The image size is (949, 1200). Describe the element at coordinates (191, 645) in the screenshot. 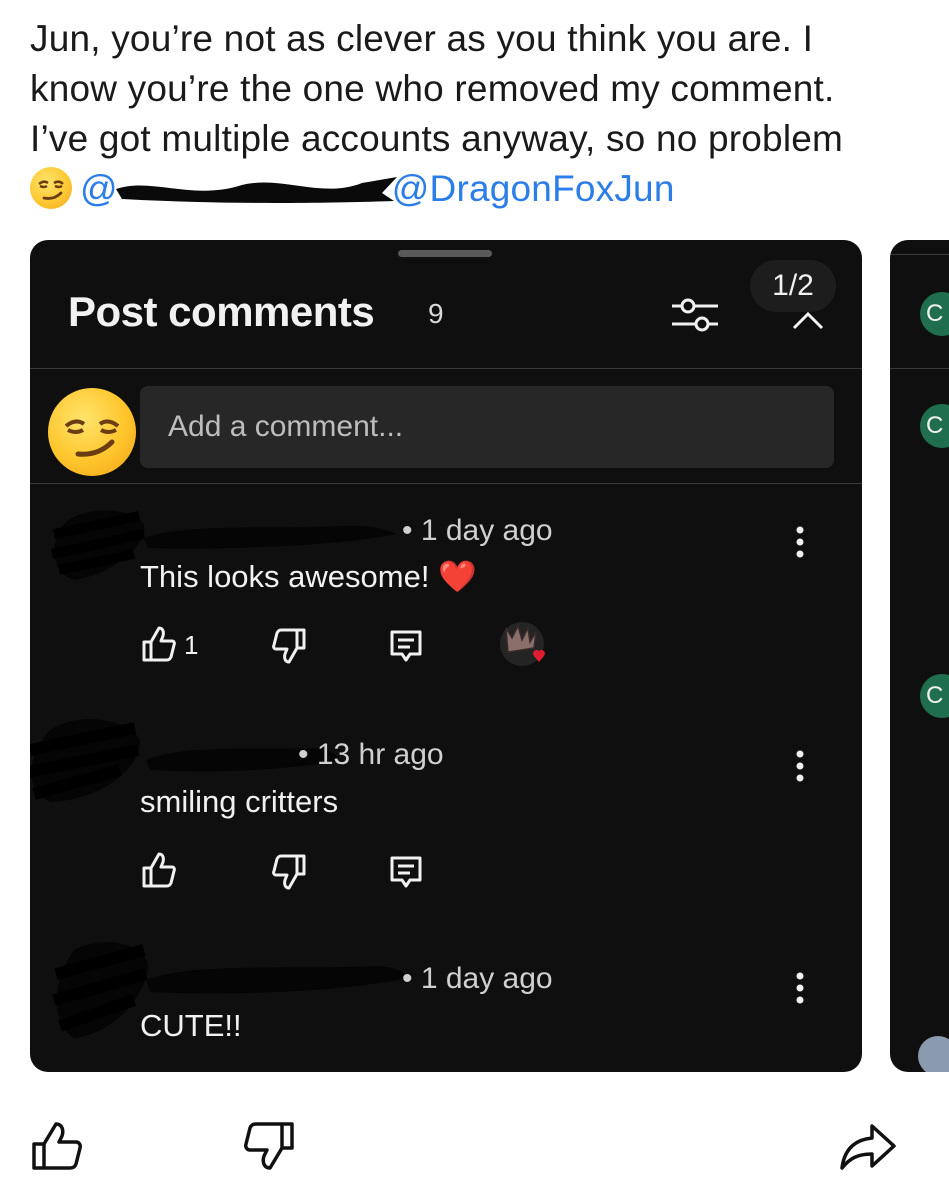

I see `like-count: 1` at that location.